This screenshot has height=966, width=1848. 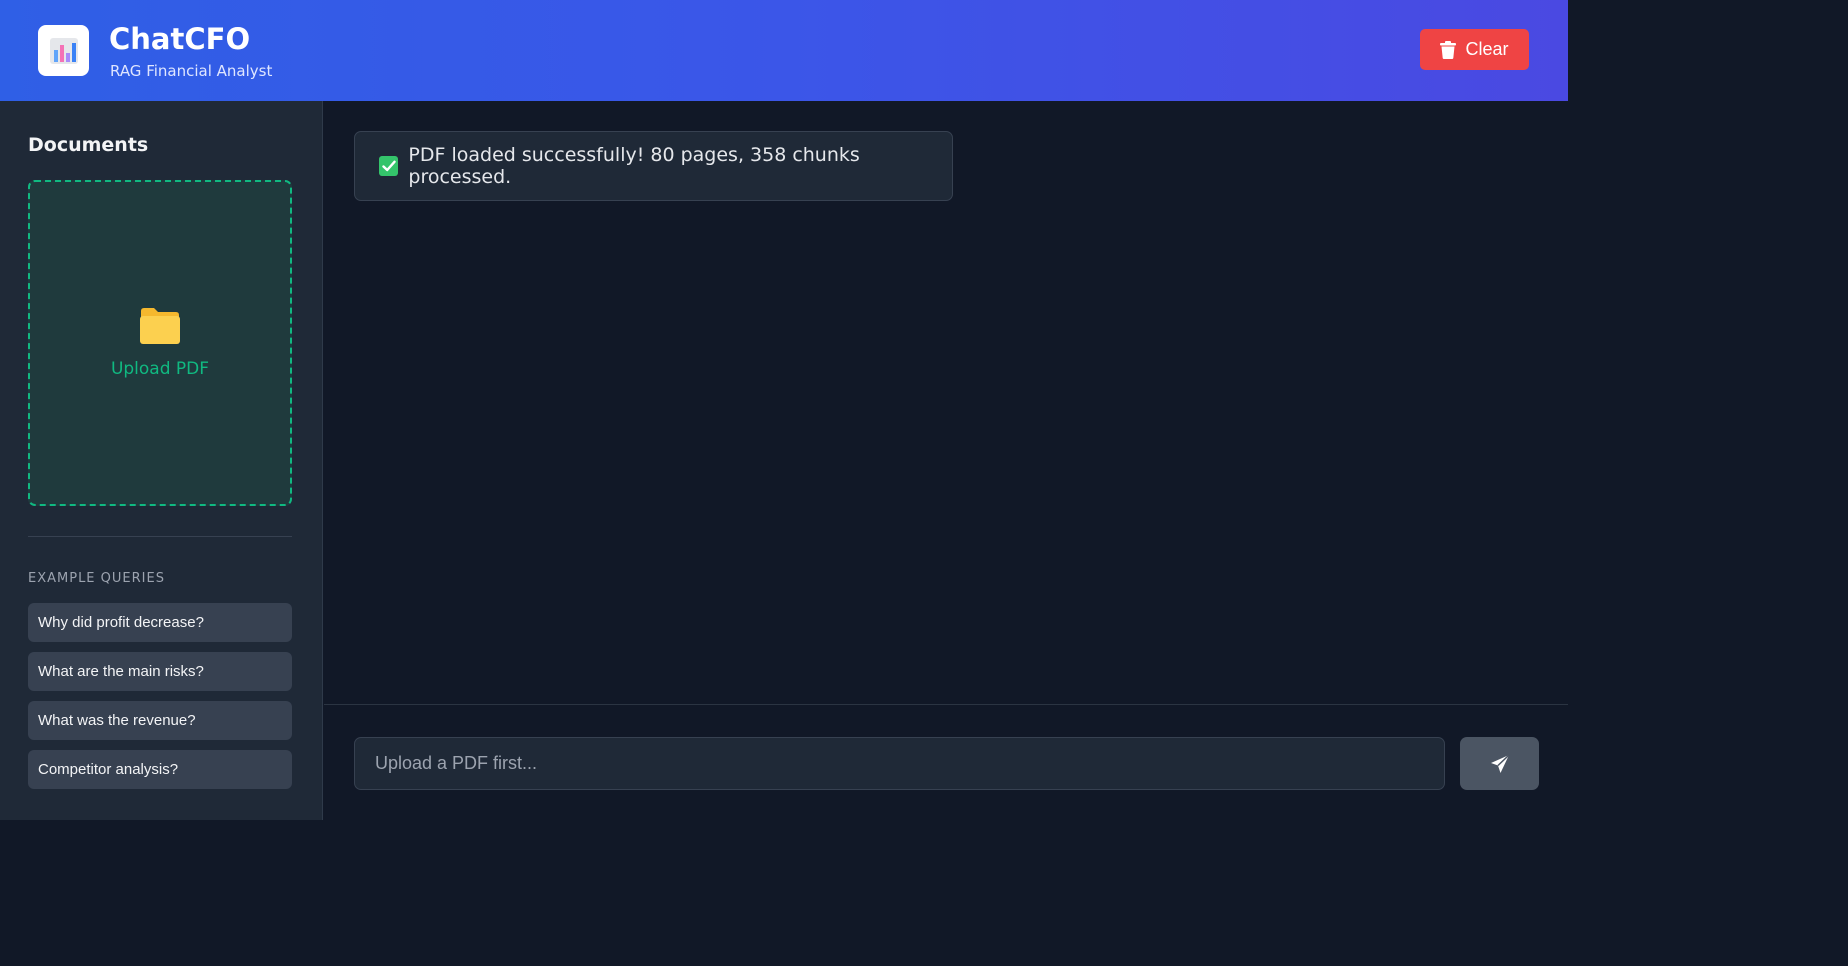 I want to click on example-query-button: What was the revenue?, so click(x=160, y=720).